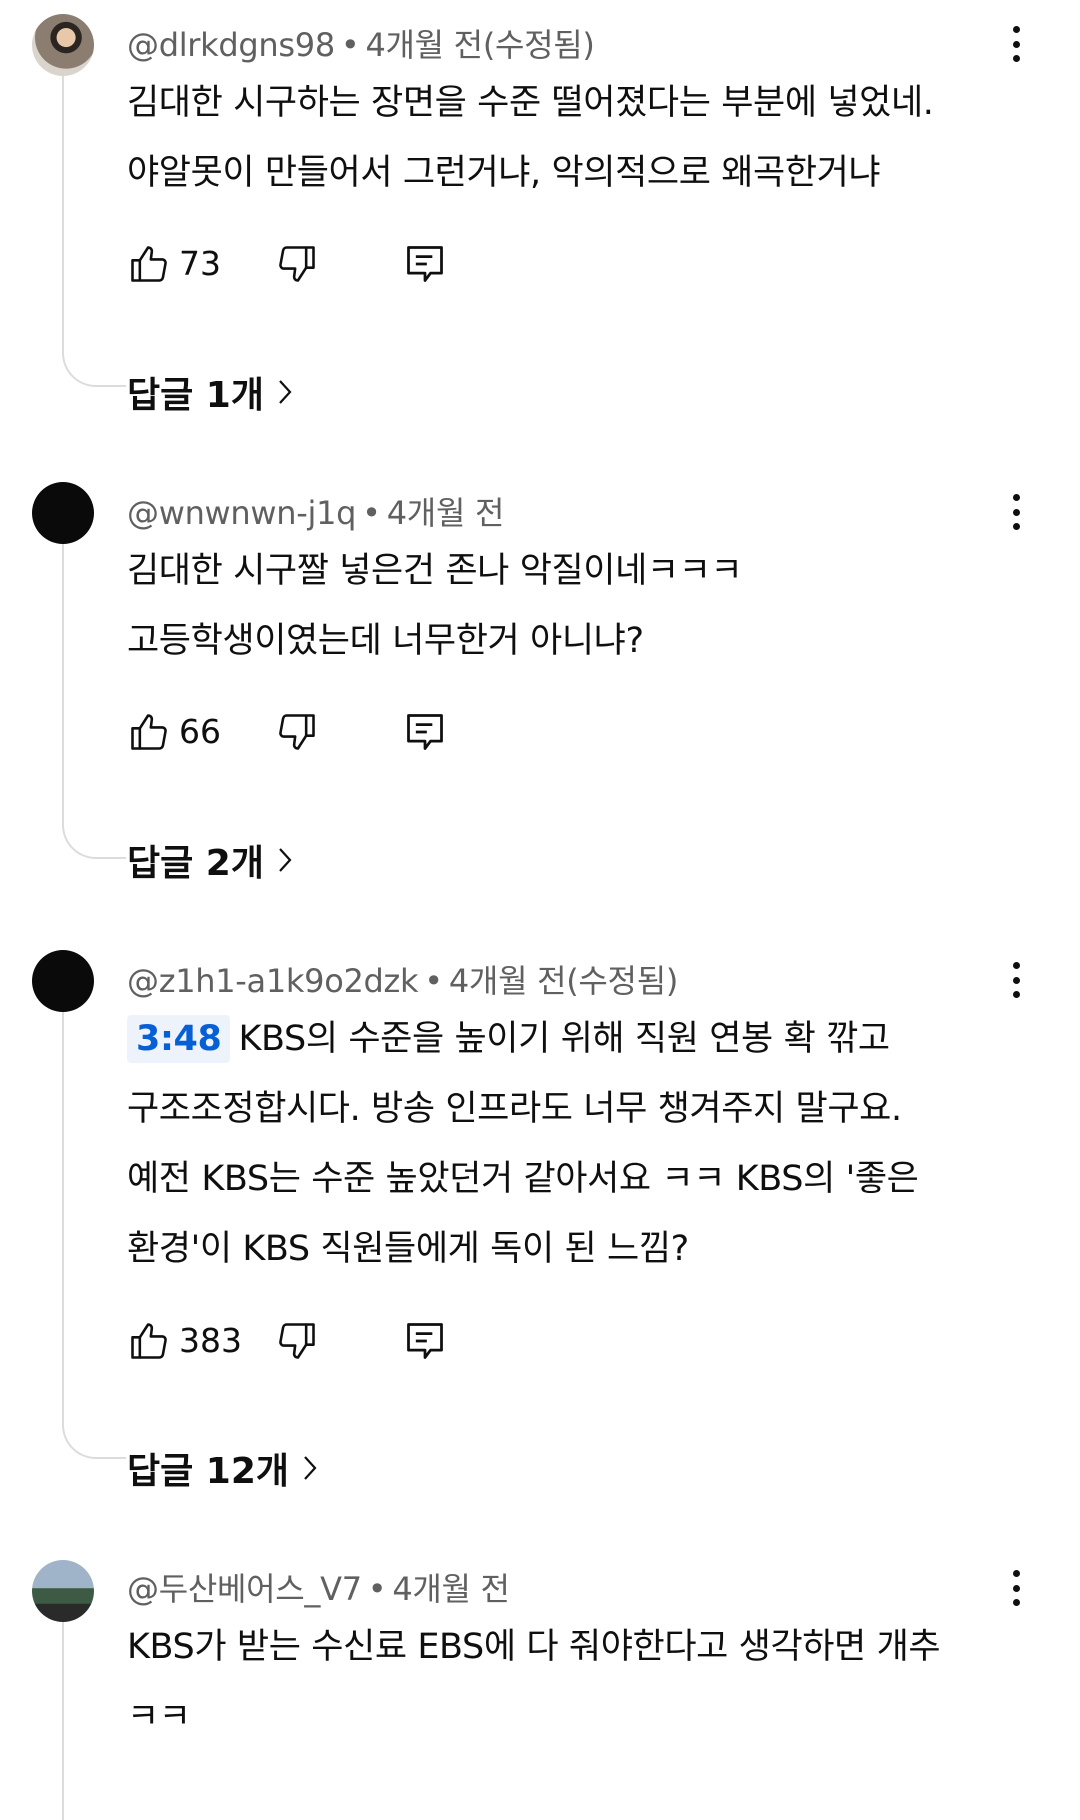 Image resolution: width=1080 pixels, height=1820 pixels. Describe the element at coordinates (200, 731) in the screenshot. I see `like-count: 66` at that location.